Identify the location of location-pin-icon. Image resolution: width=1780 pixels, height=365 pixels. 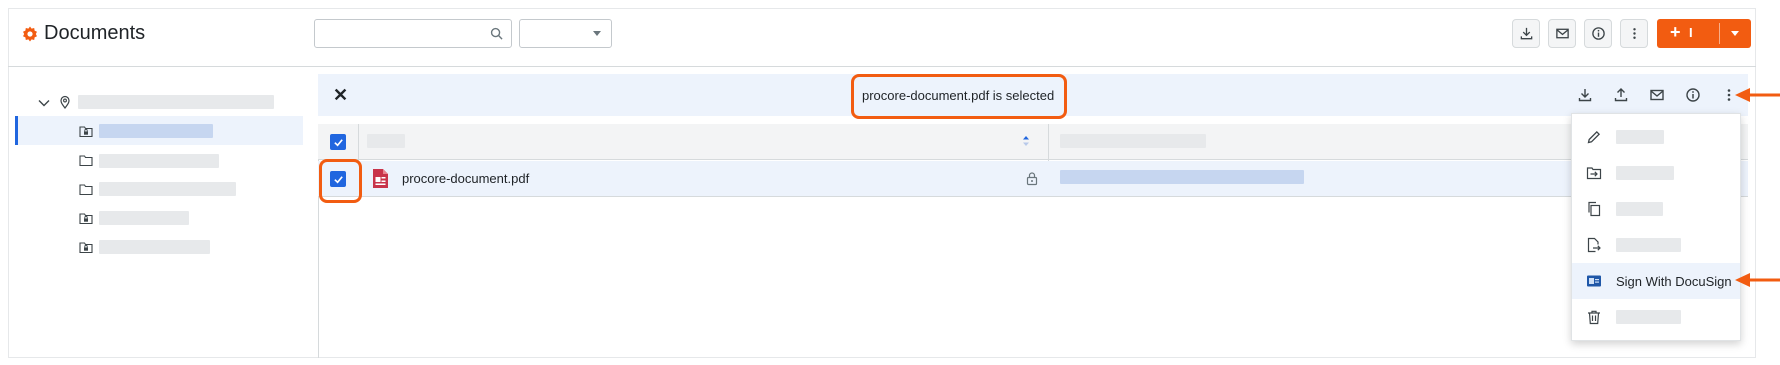
(65, 102).